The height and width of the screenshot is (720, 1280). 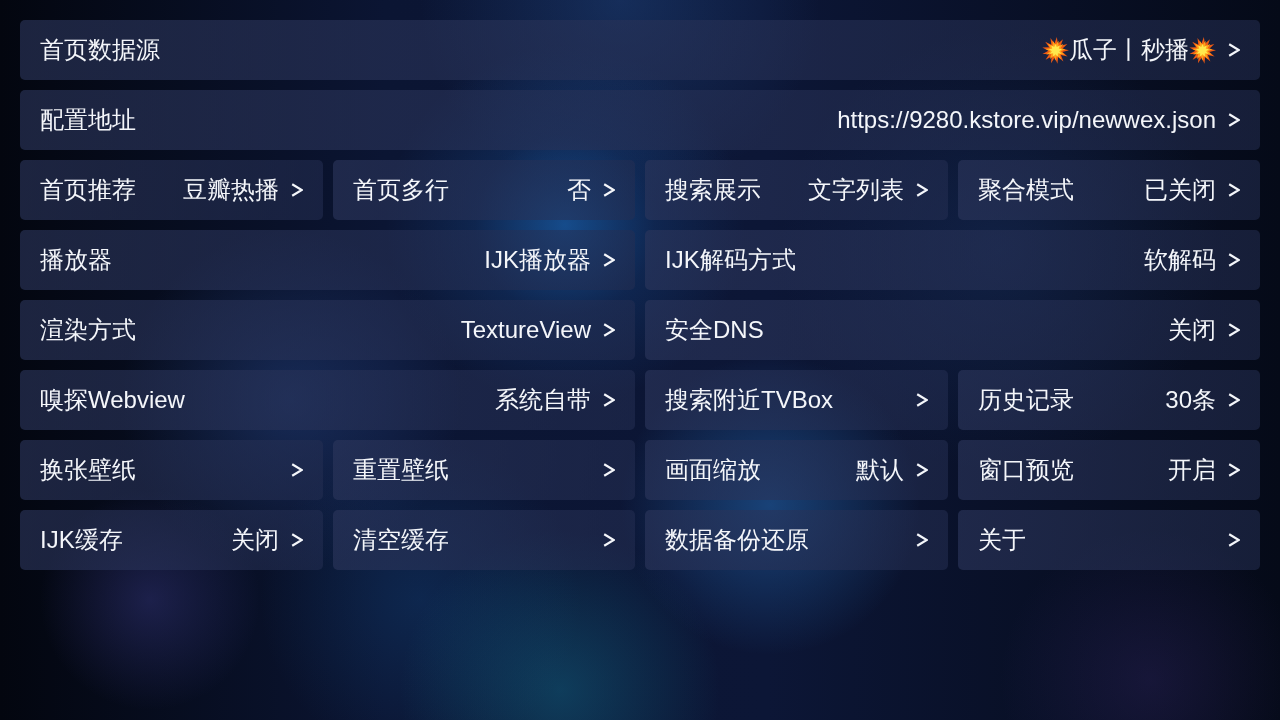 What do you see at coordinates (88, 330) in the screenshot?
I see `setting-label: 渲染方式` at bounding box center [88, 330].